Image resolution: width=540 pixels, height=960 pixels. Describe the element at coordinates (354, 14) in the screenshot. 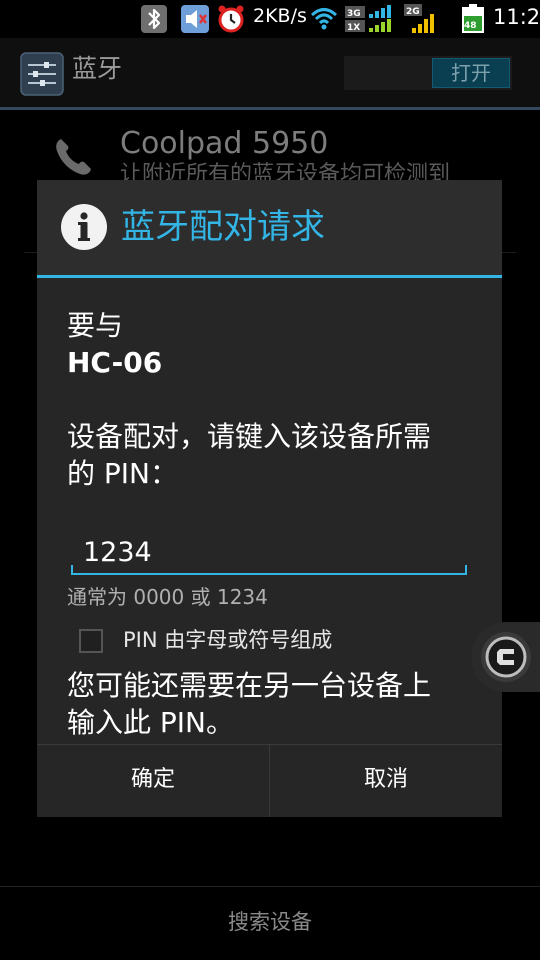

I see `sim1-type: 3G` at that location.